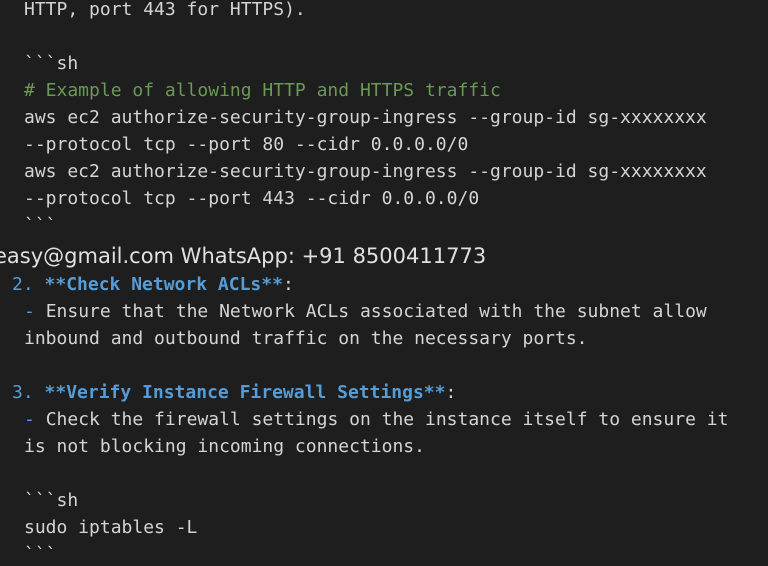 This screenshot has height=566, width=768. What do you see at coordinates (28, 284) in the screenshot?
I see `list-number: 2.` at bounding box center [28, 284].